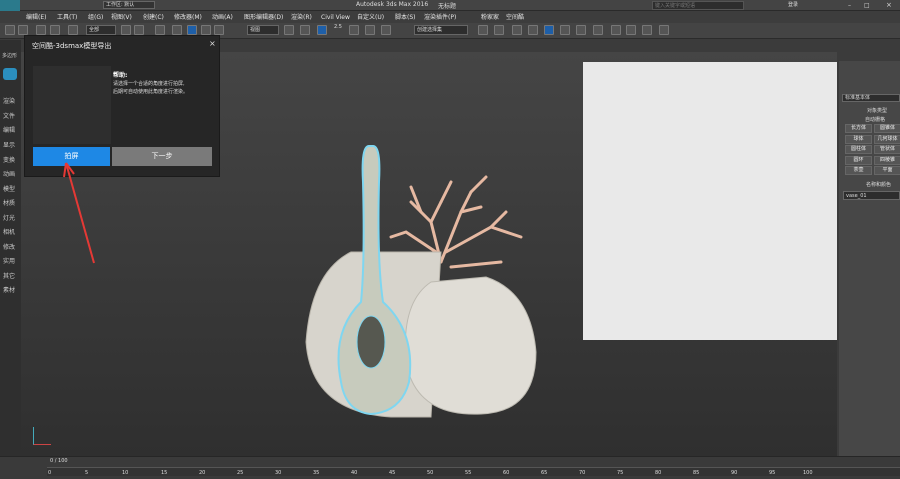  What do you see at coordinates (9, 129) in the screenshot?
I see `sidebar-item-edit: 编辑` at bounding box center [9, 129].